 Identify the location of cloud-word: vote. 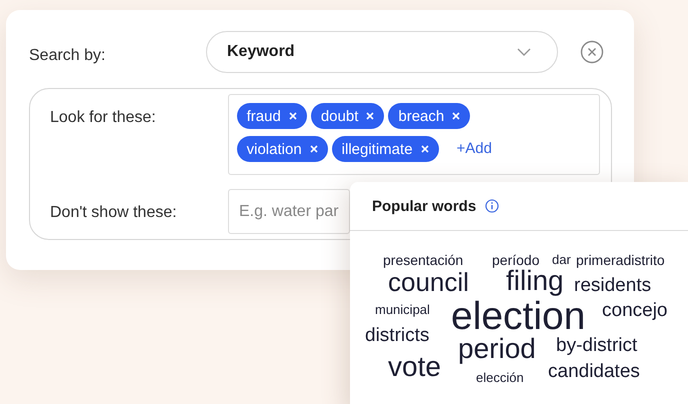
(414, 367).